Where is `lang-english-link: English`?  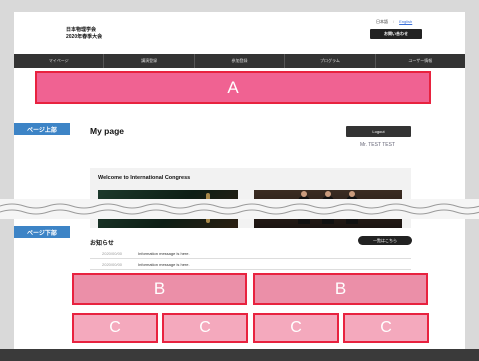 lang-english-link: English is located at coordinates (405, 21).